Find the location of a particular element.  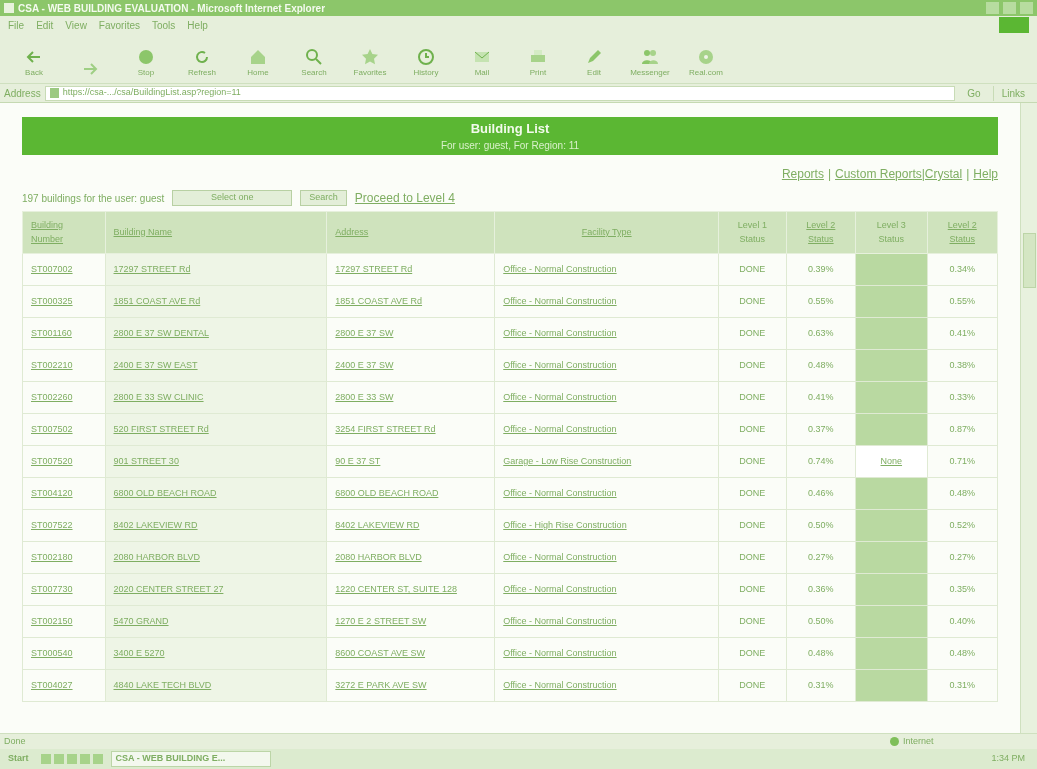

menu-item: Edit is located at coordinates (45, 25).